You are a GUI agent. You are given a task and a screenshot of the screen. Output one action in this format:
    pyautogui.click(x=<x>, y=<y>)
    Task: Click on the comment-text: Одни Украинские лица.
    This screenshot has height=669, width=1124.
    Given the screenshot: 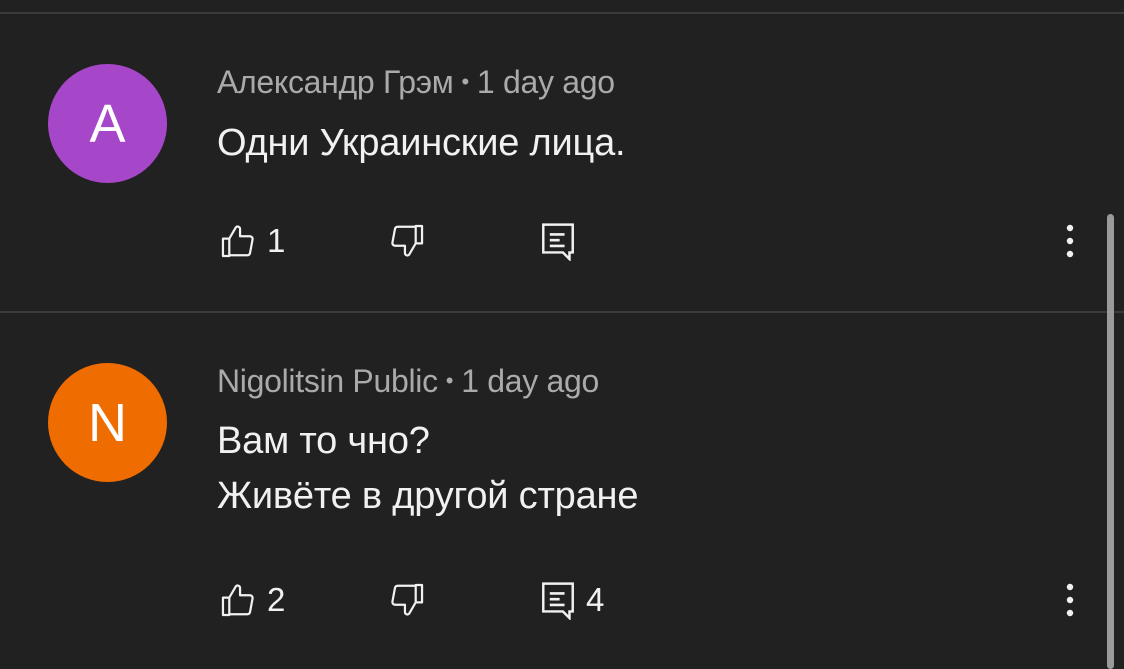 What is the action you would take?
    pyautogui.click(x=421, y=143)
    